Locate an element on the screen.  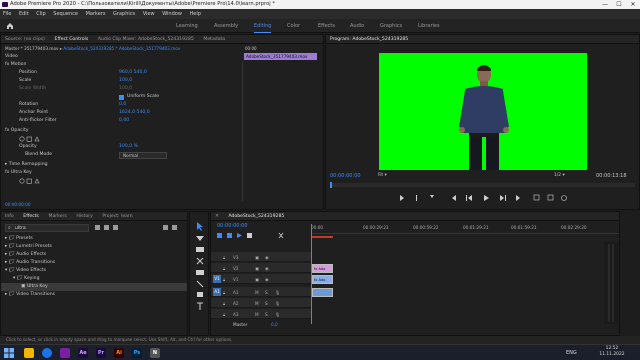
uniform-scale-checkbox is located at coordinates (121, 97).